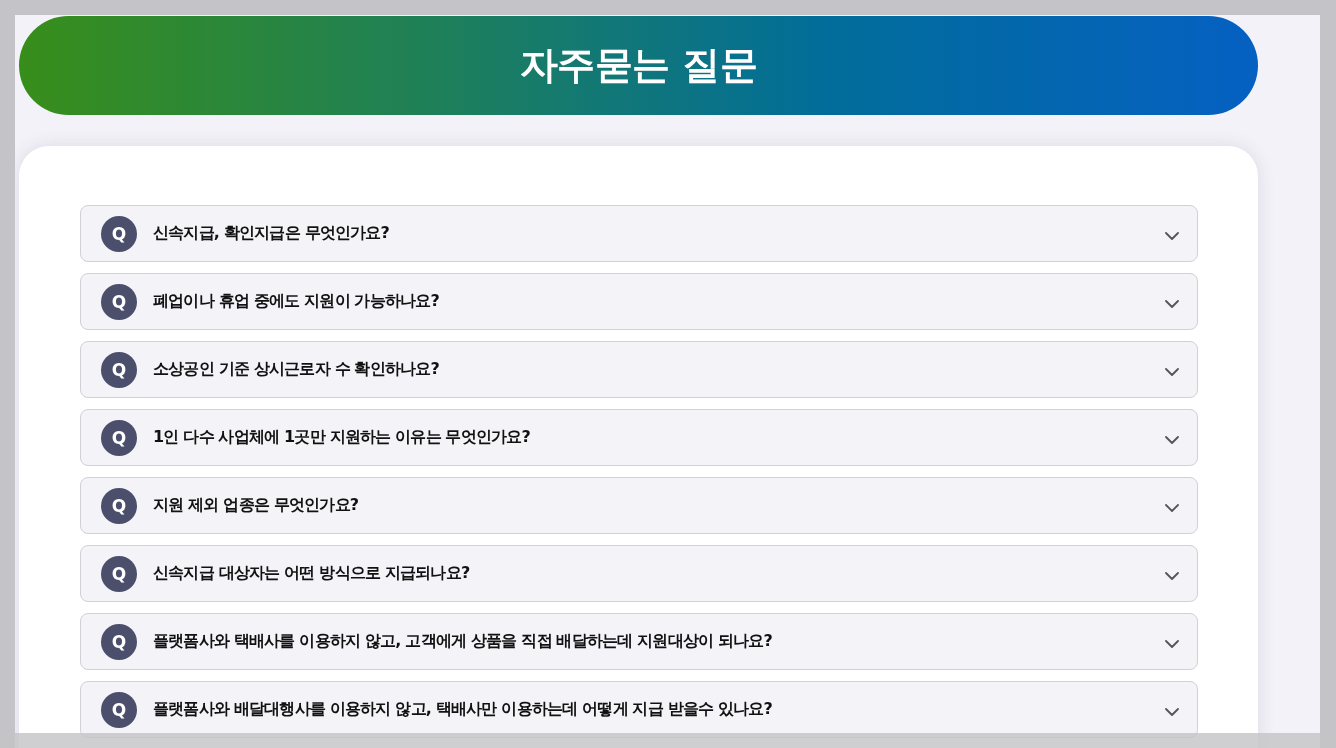  I want to click on page-title: 자주묻는 질문, so click(638, 65).